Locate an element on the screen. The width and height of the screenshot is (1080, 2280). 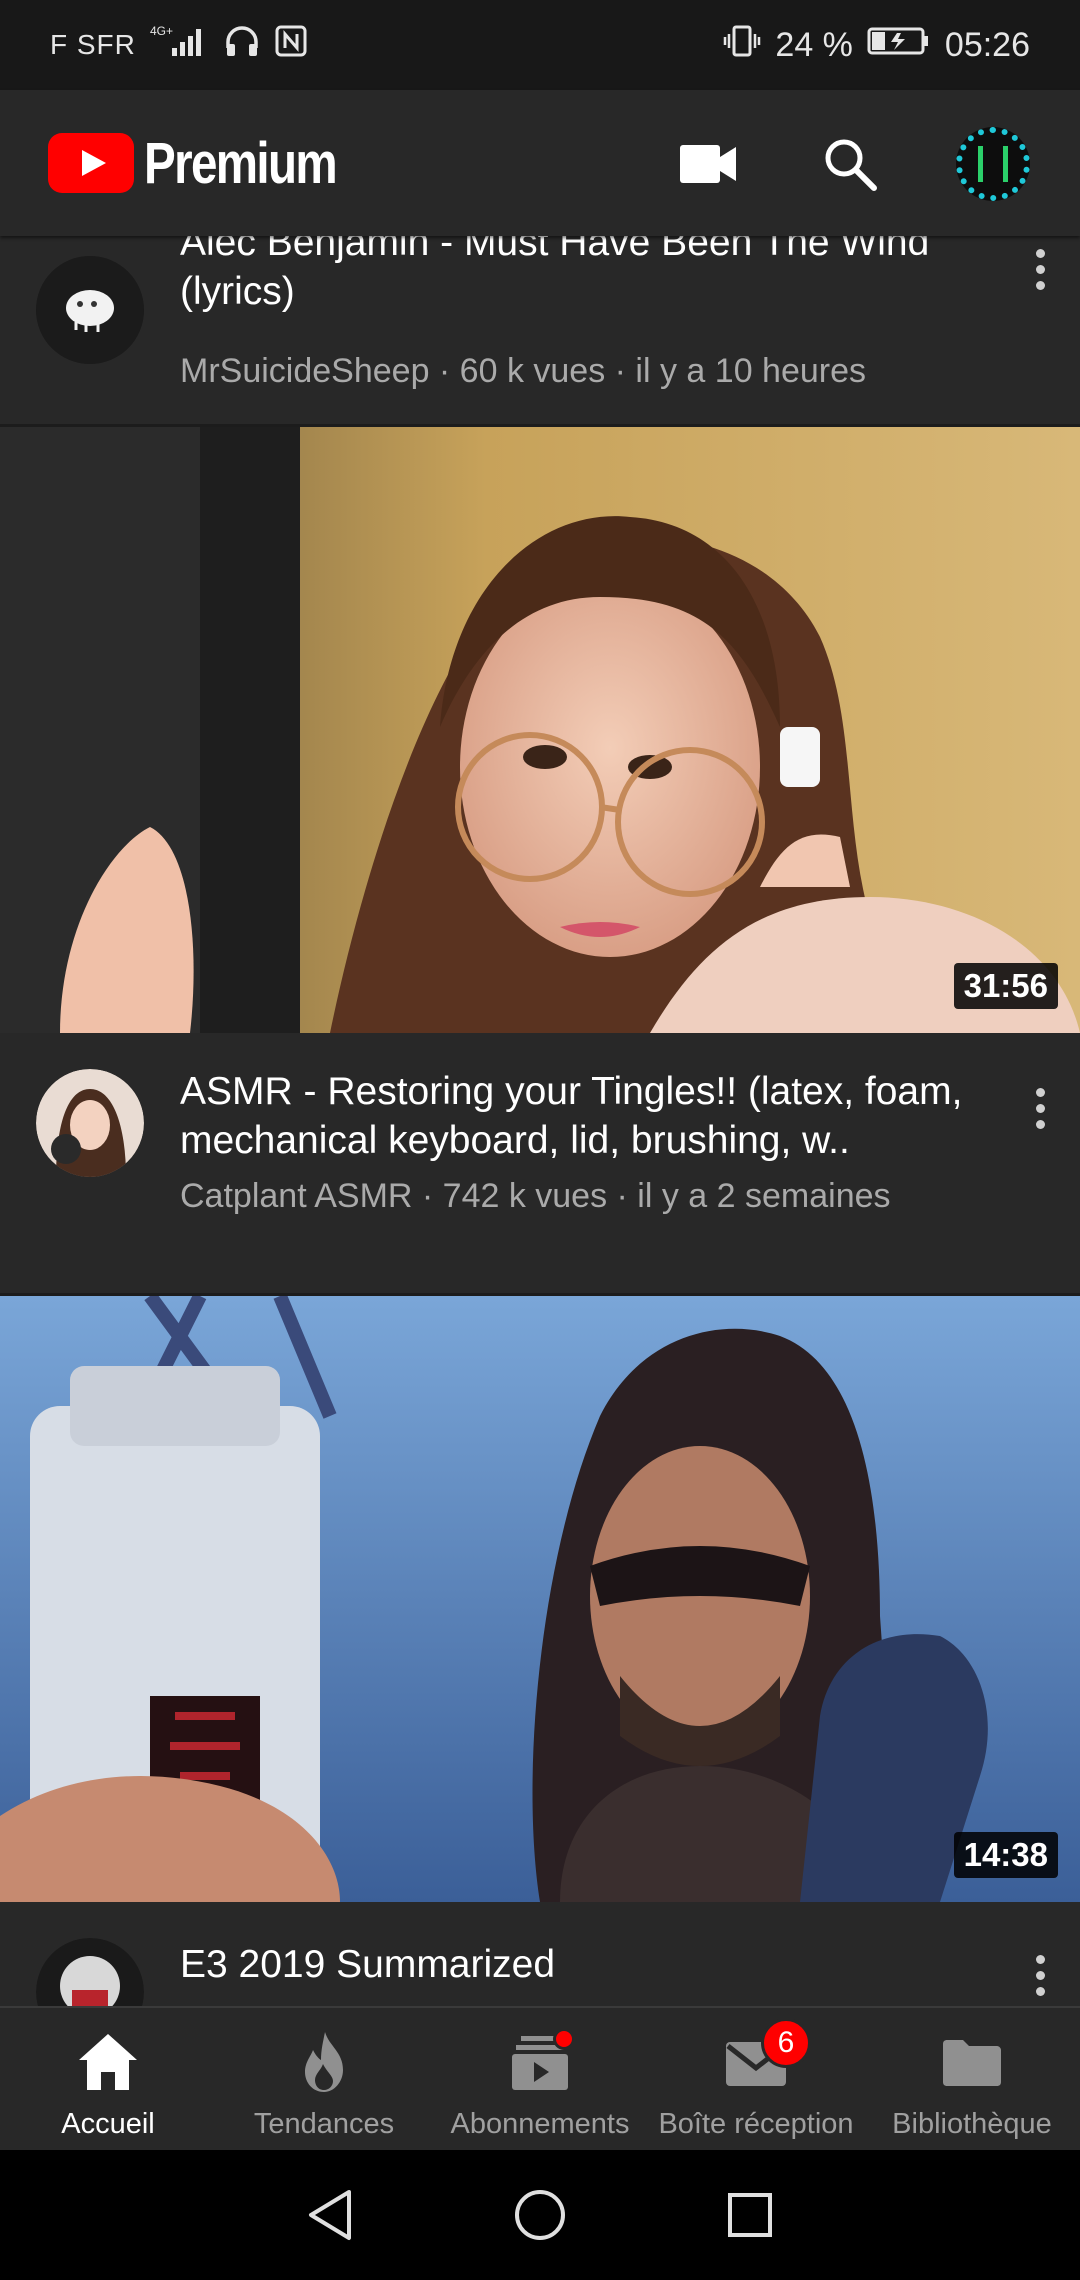
signal-icon: 4G+ is located at coordinates (180, 45).